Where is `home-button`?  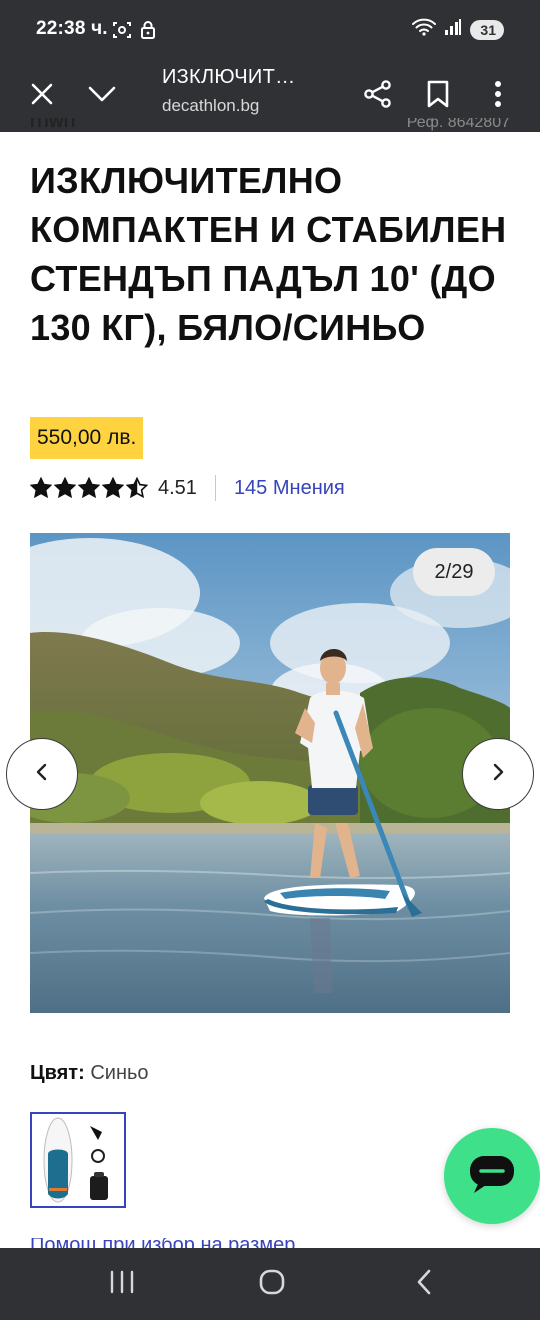
home-button is located at coordinates (272, 1284).